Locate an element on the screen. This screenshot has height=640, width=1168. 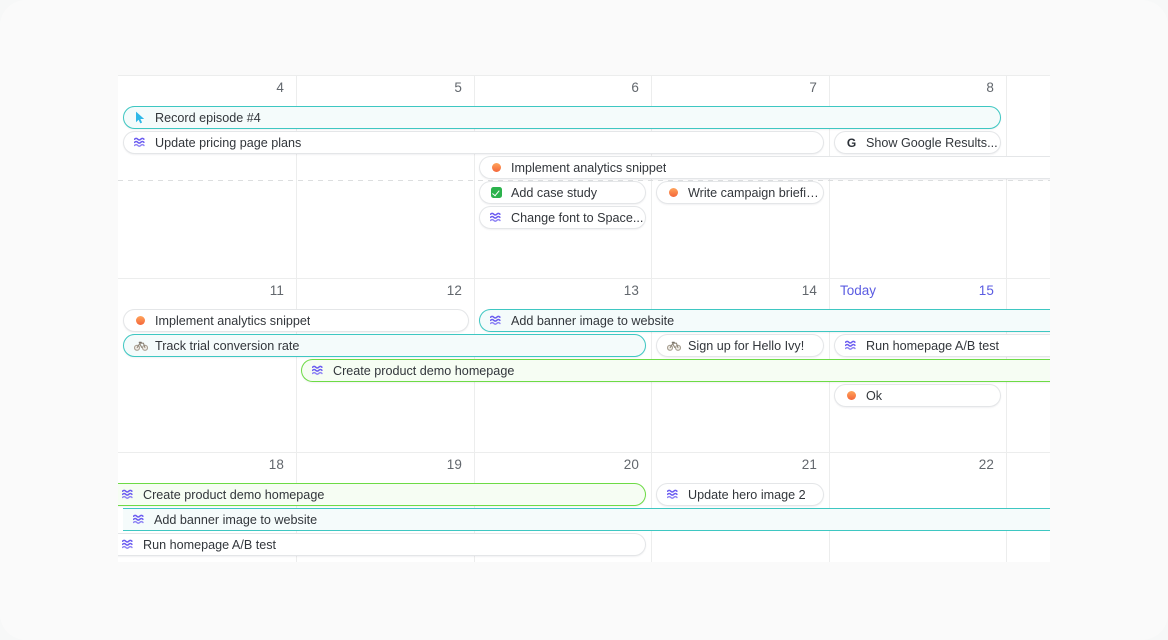
calendar-event-chip: Record episode #4 is located at coordinates (562, 117).